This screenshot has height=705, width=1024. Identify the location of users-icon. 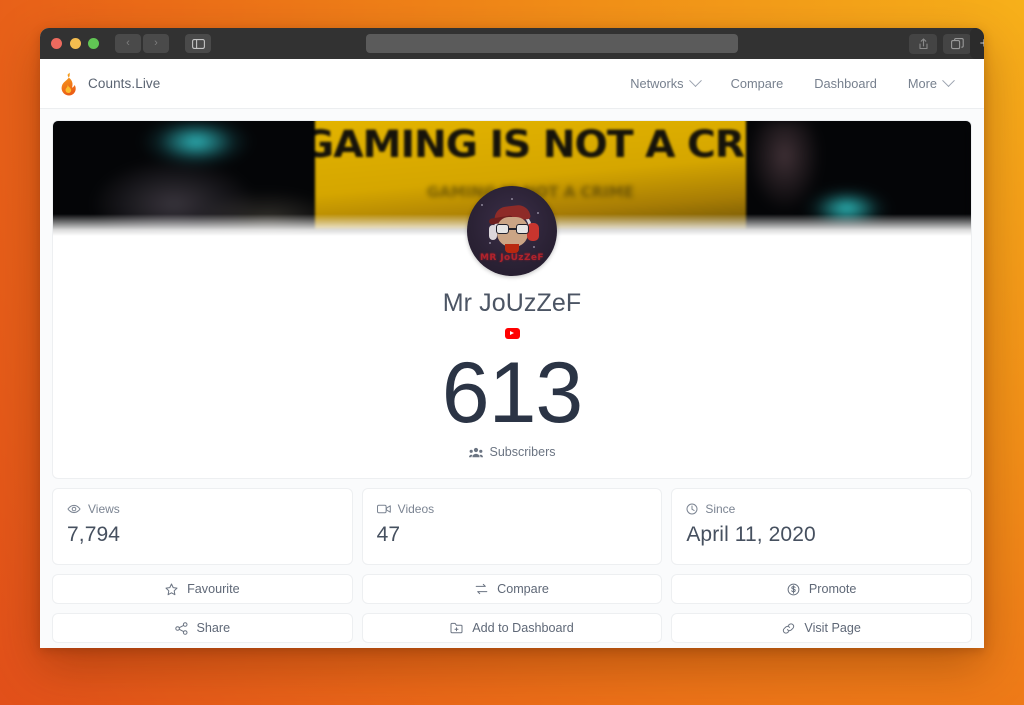
(475, 452).